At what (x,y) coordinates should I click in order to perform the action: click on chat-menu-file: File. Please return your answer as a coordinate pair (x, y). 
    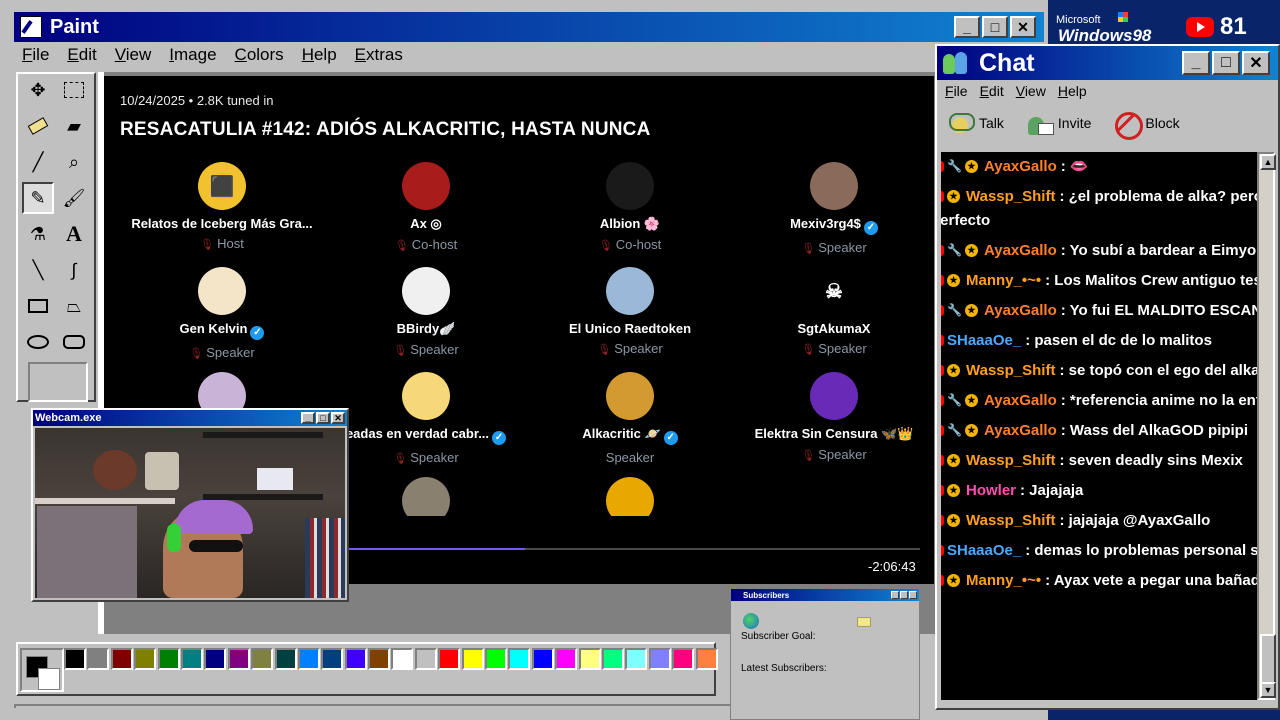
    Looking at the image, I should click on (956, 91).